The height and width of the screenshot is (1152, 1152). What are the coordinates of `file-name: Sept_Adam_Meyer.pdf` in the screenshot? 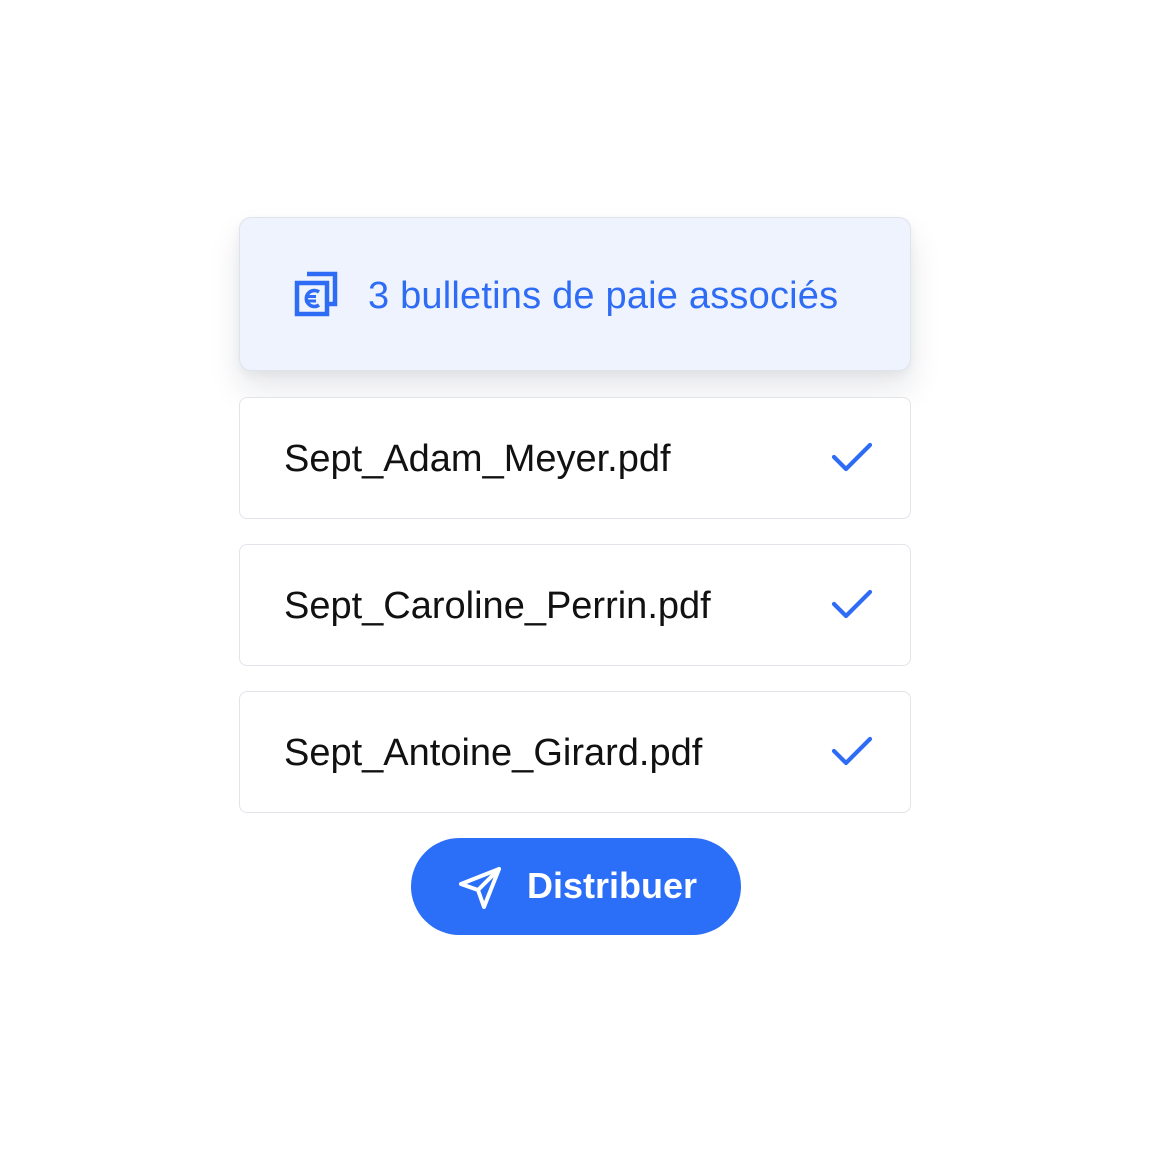 It's located at (477, 459).